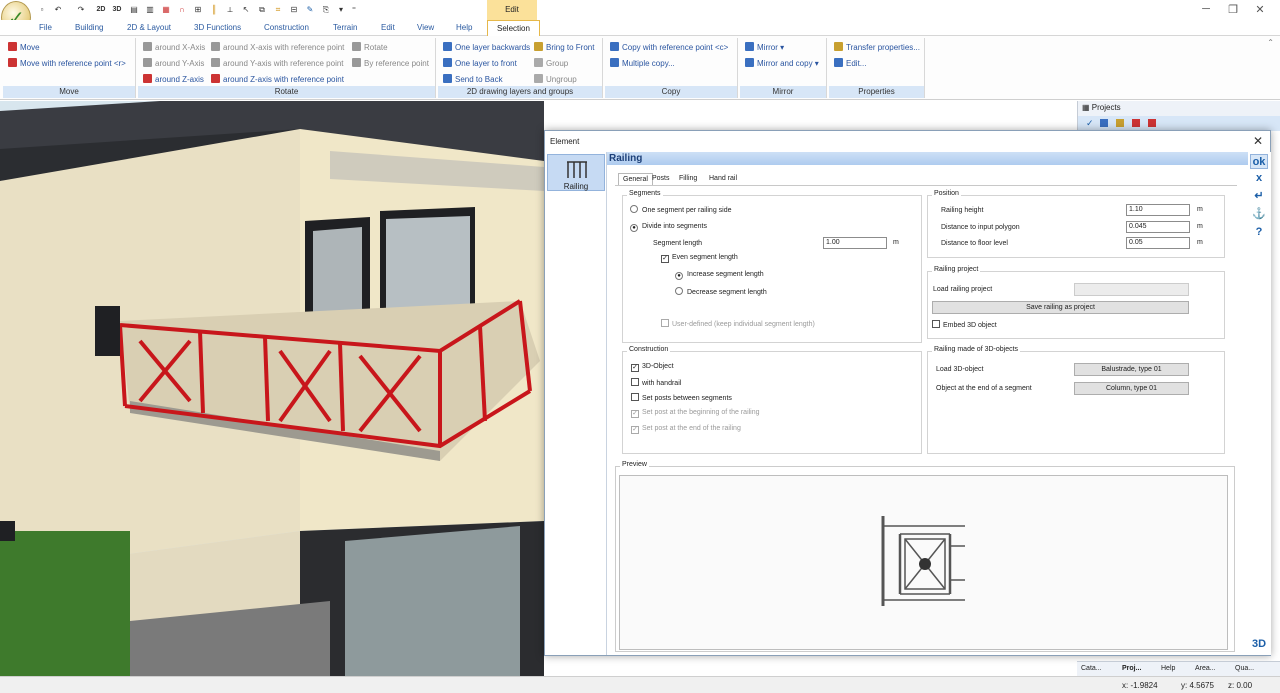 This screenshot has width=1280, height=693. What do you see at coordinates (1259, 161) in the screenshot?
I see `ok-button: ok` at bounding box center [1259, 161].